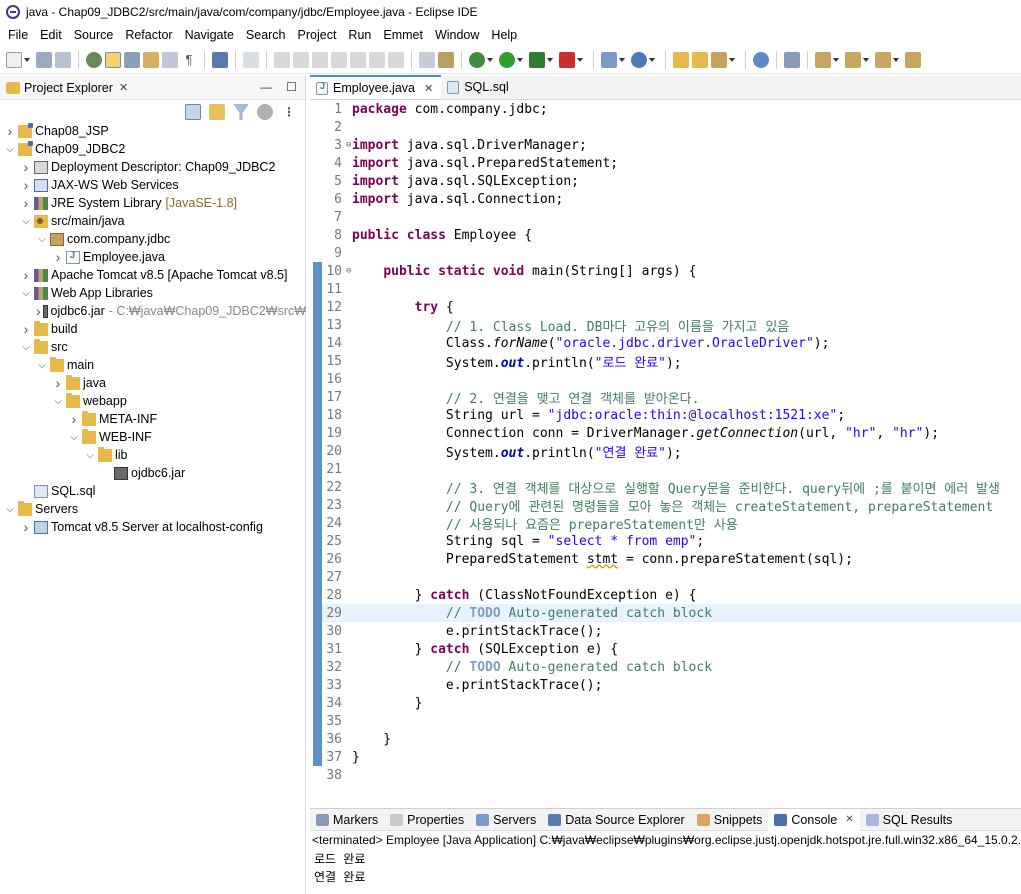 This screenshot has height=894, width=1021. Describe the element at coordinates (51, 35) in the screenshot. I see `menu-edit: Edit` at that location.